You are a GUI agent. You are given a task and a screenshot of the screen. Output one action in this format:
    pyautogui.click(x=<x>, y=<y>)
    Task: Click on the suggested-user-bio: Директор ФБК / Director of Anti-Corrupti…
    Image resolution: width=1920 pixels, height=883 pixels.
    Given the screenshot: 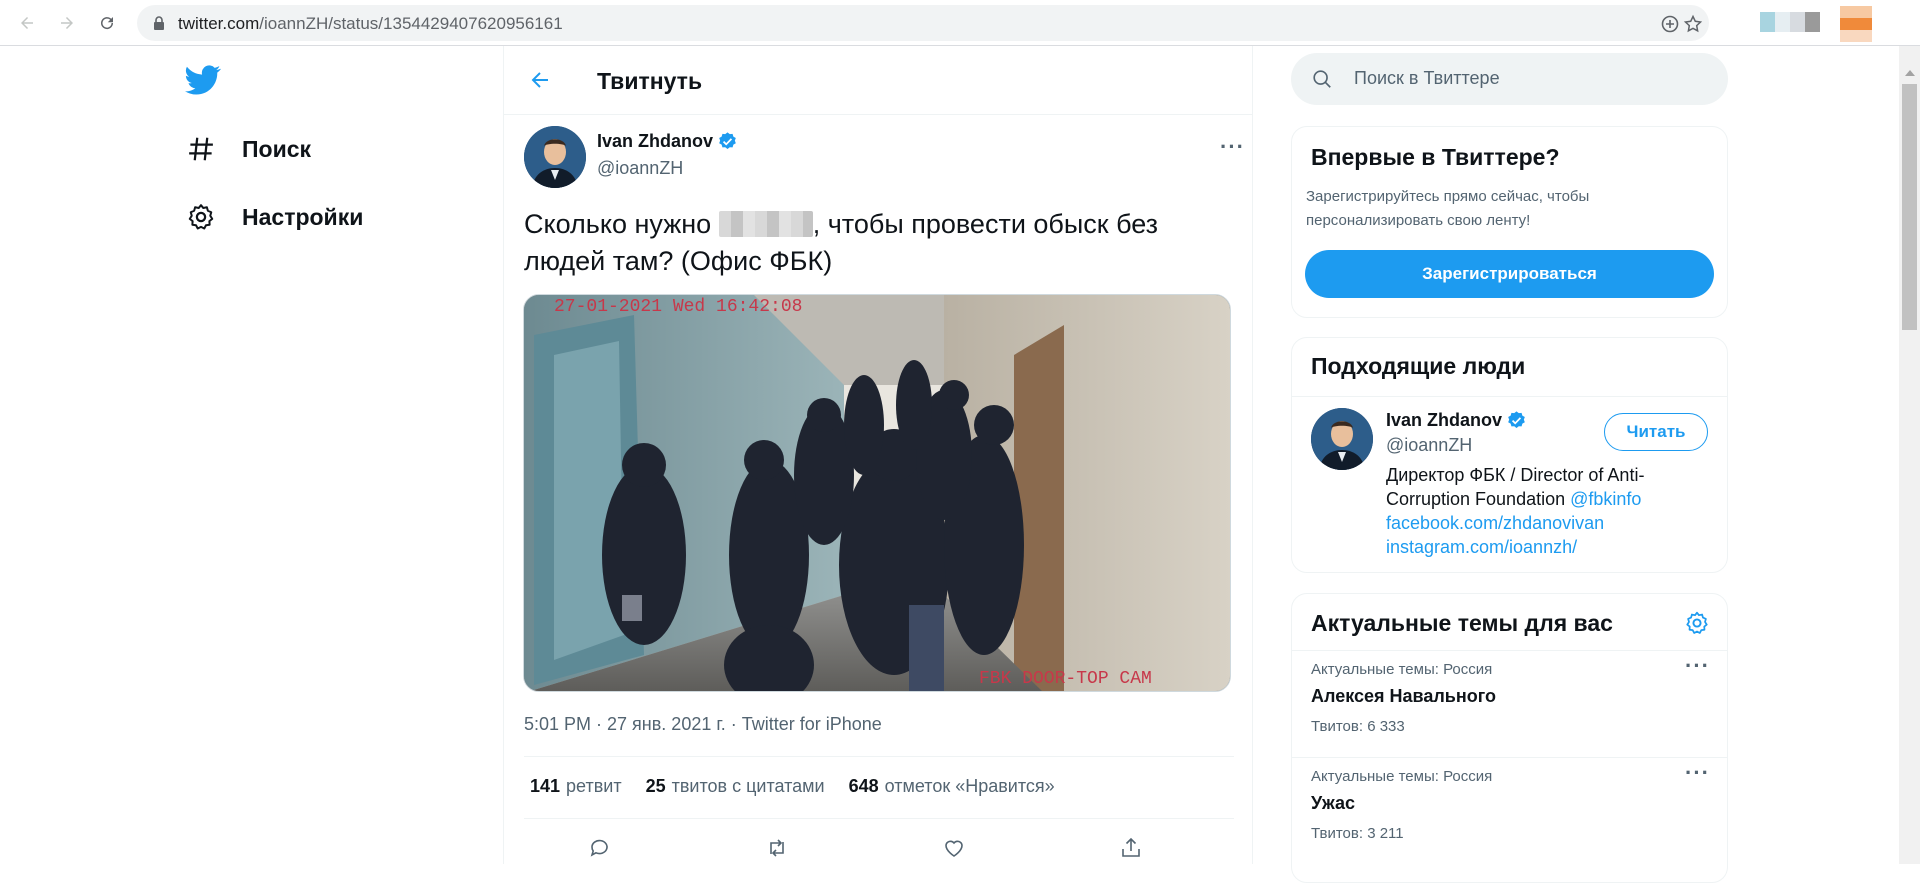 What is the action you would take?
    pyautogui.click(x=1546, y=511)
    